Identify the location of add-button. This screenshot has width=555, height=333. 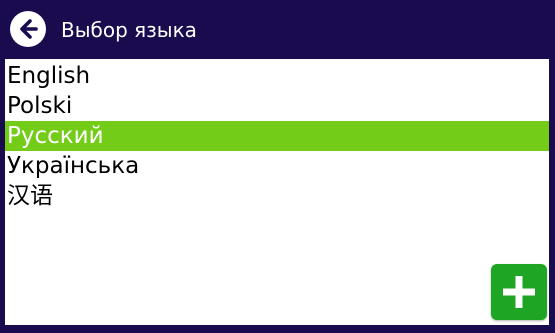
(519, 292).